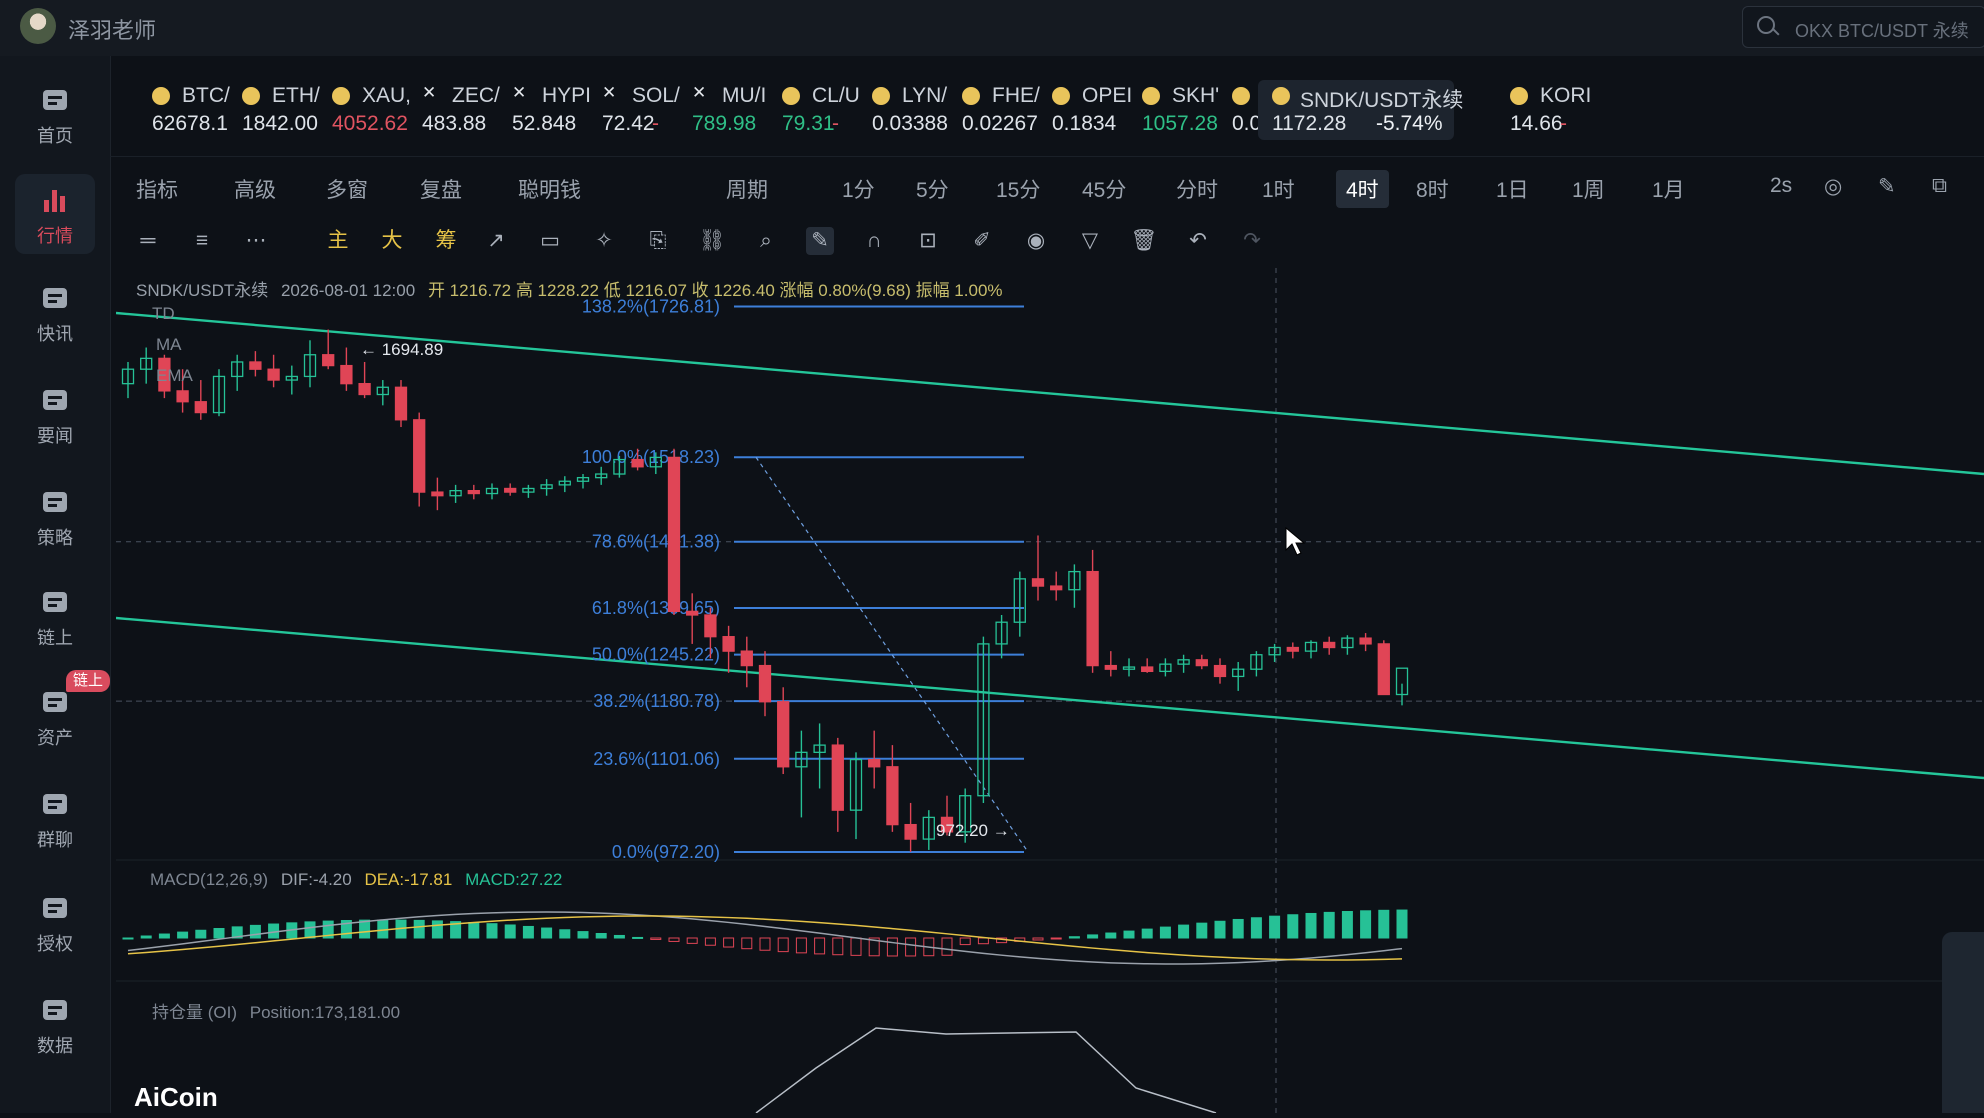  I want to click on indicator-ema: EMA, so click(174, 376).